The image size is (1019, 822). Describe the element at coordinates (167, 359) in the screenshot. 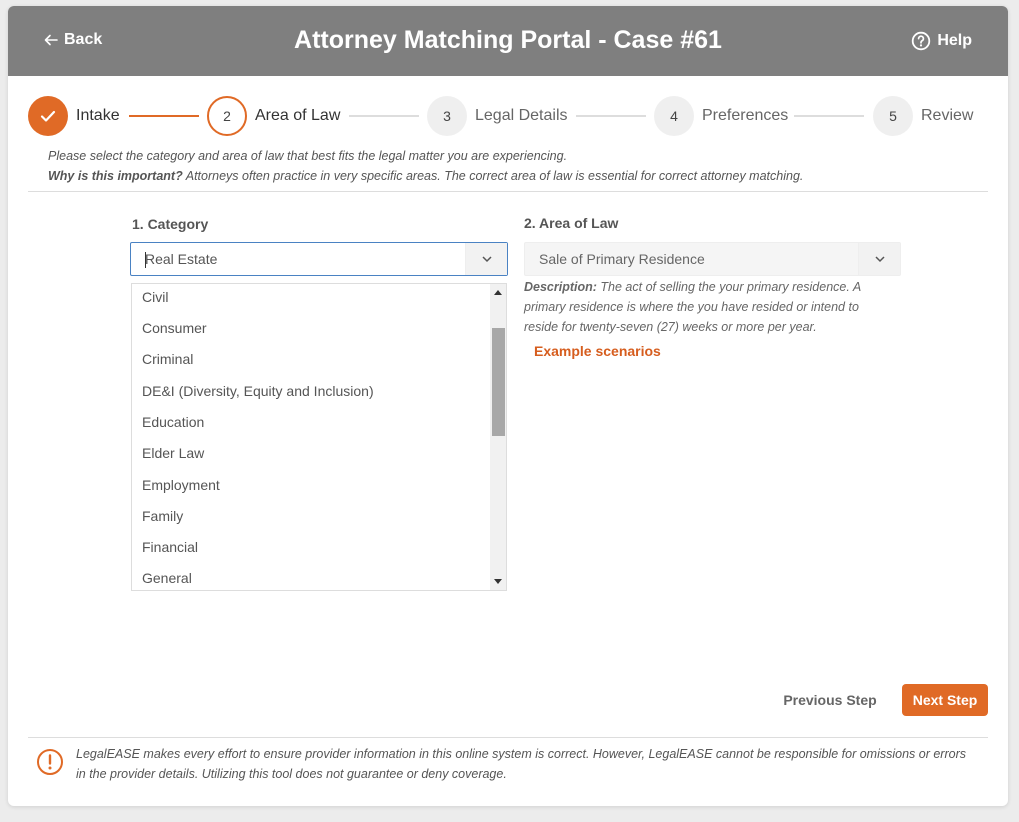

I see `list-item: Criminal` at that location.